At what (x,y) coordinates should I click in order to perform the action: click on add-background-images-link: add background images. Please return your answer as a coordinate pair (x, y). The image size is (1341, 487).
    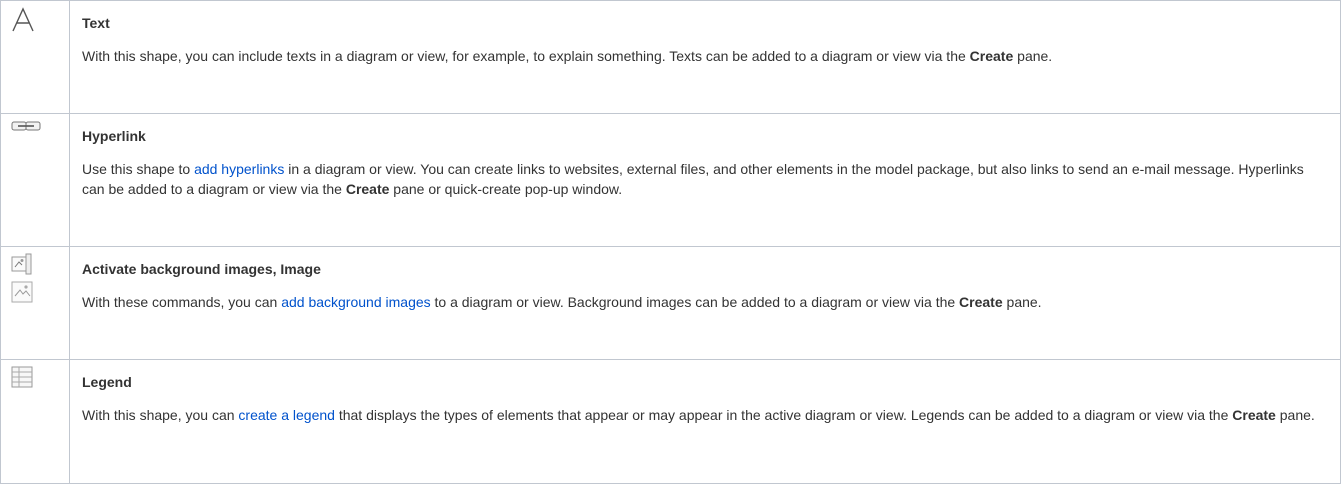
    Looking at the image, I should click on (355, 302).